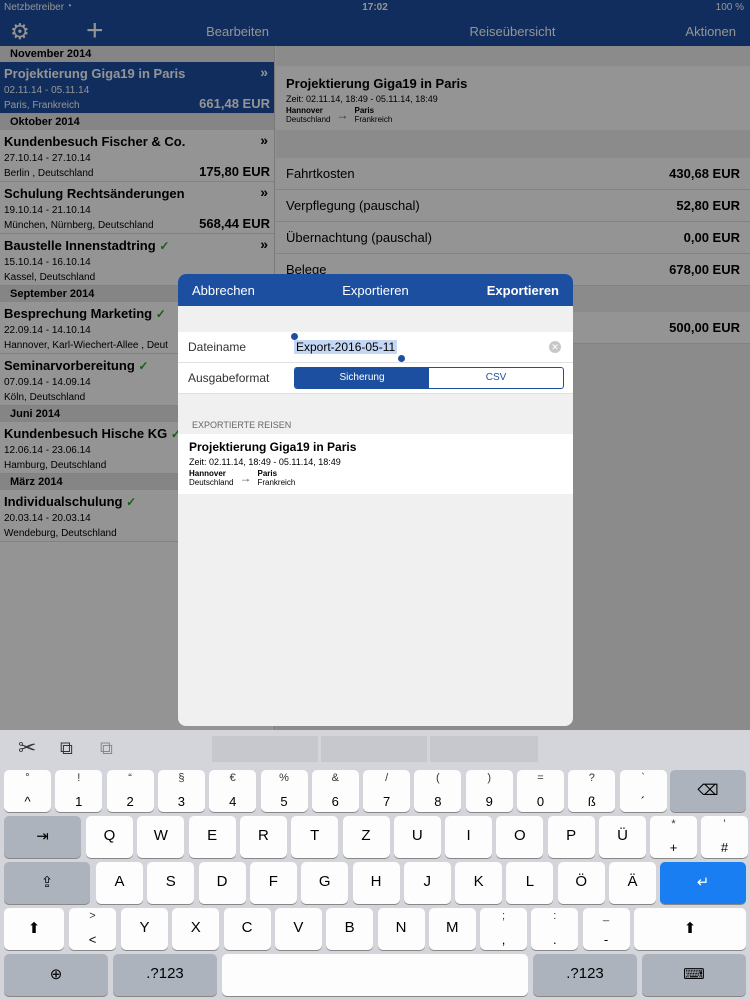  I want to click on key: & 6, so click(335, 791).